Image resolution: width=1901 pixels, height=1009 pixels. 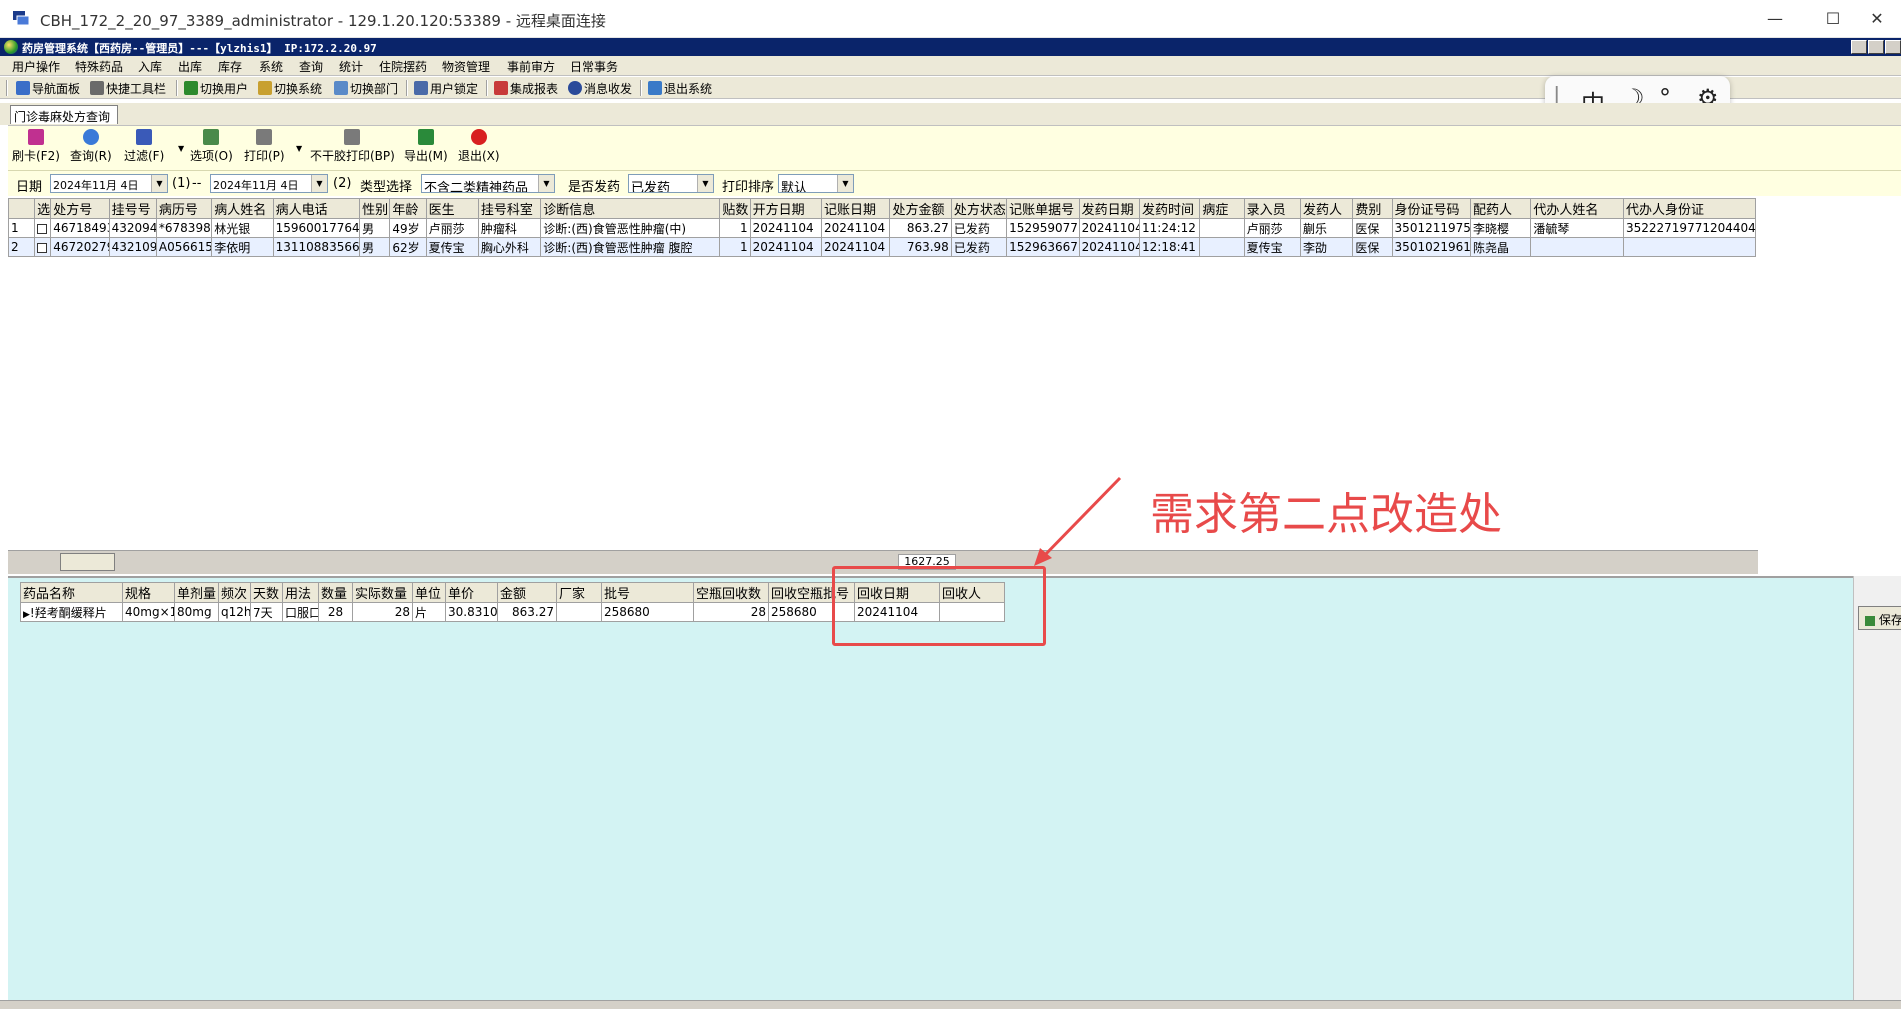 What do you see at coordinates (600, 88) in the screenshot?
I see `message-button: 消息收发` at bounding box center [600, 88].